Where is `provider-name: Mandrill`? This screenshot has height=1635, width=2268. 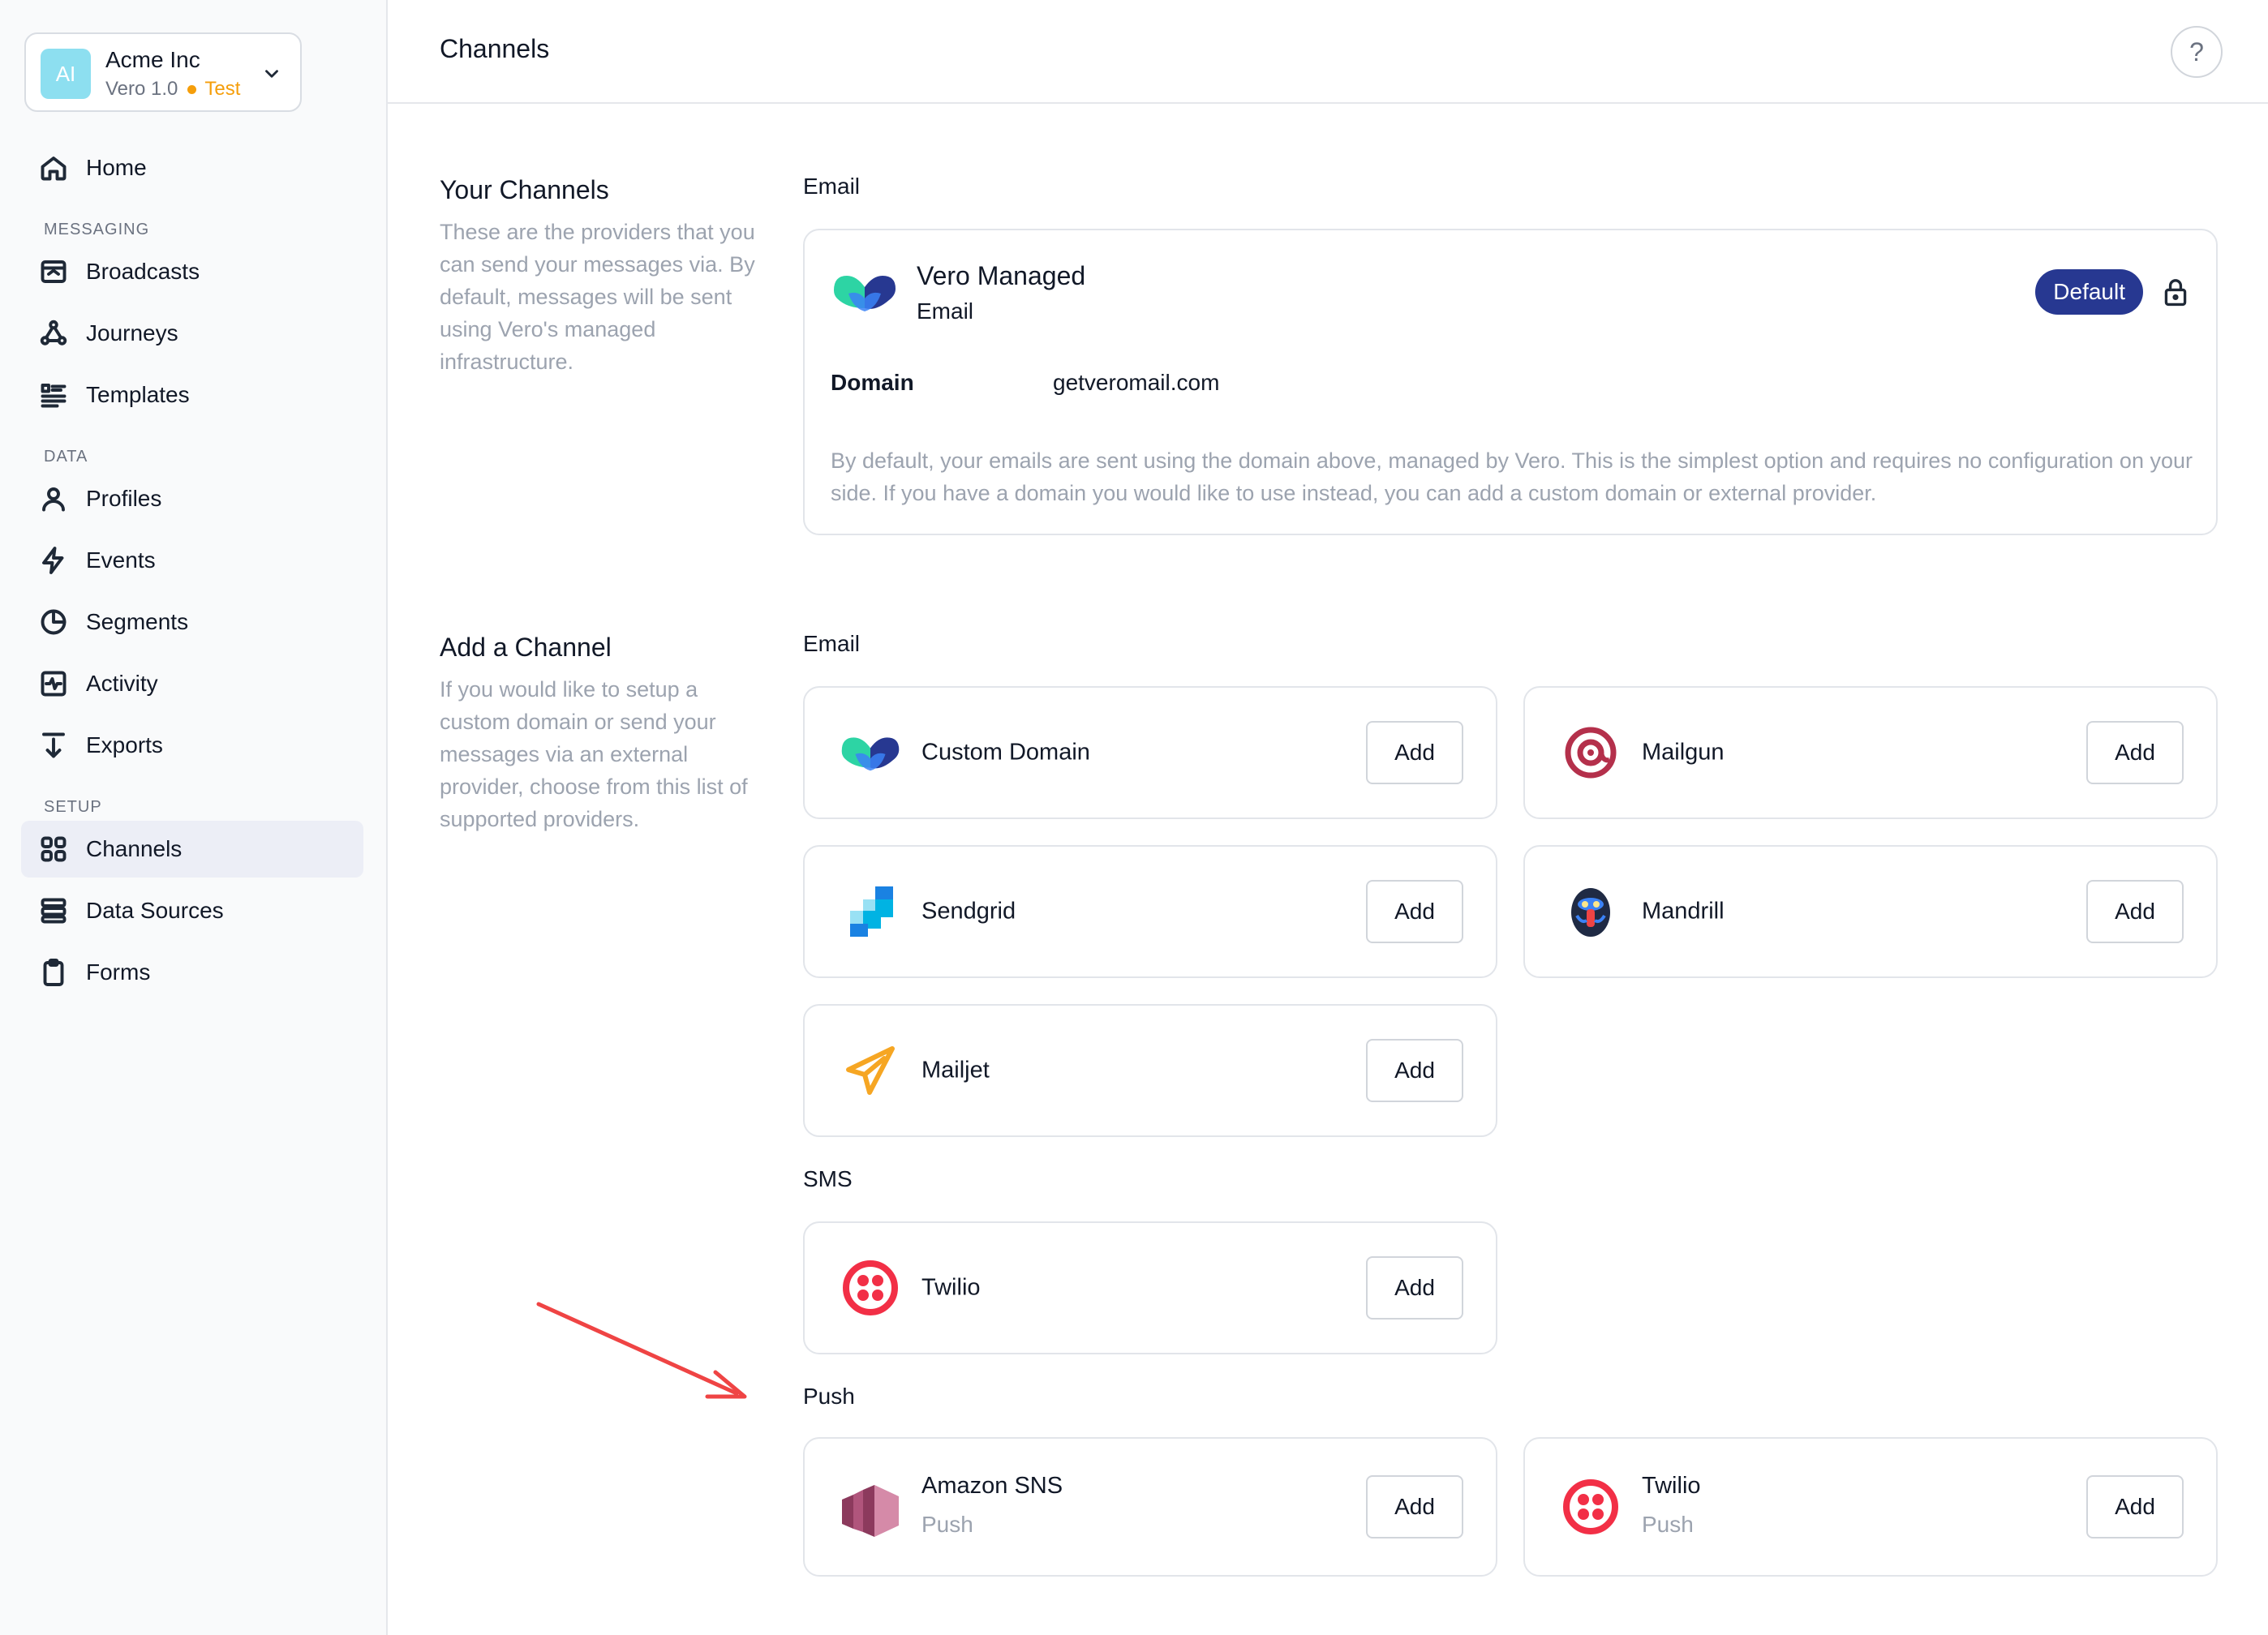 provider-name: Mandrill is located at coordinates (1683, 911).